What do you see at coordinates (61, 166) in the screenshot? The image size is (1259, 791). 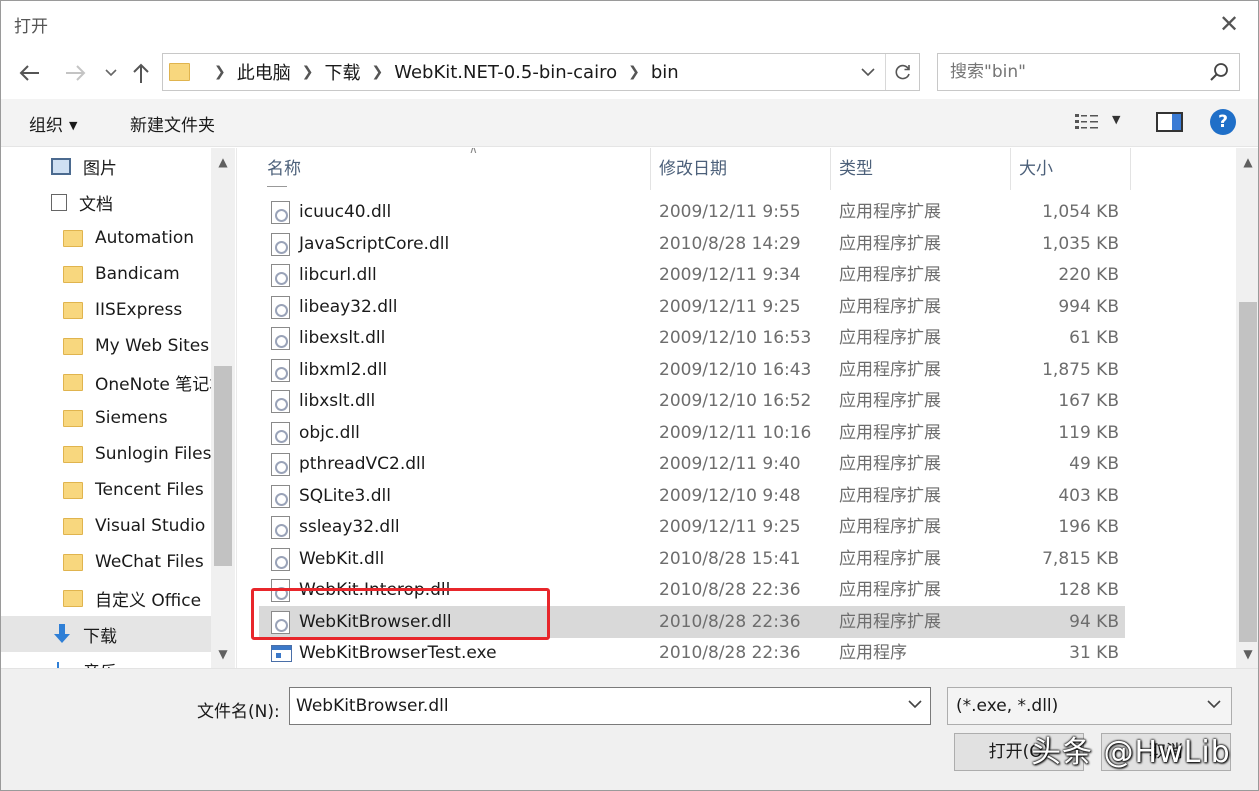 I see `pictures-icon` at bounding box center [61, 166].